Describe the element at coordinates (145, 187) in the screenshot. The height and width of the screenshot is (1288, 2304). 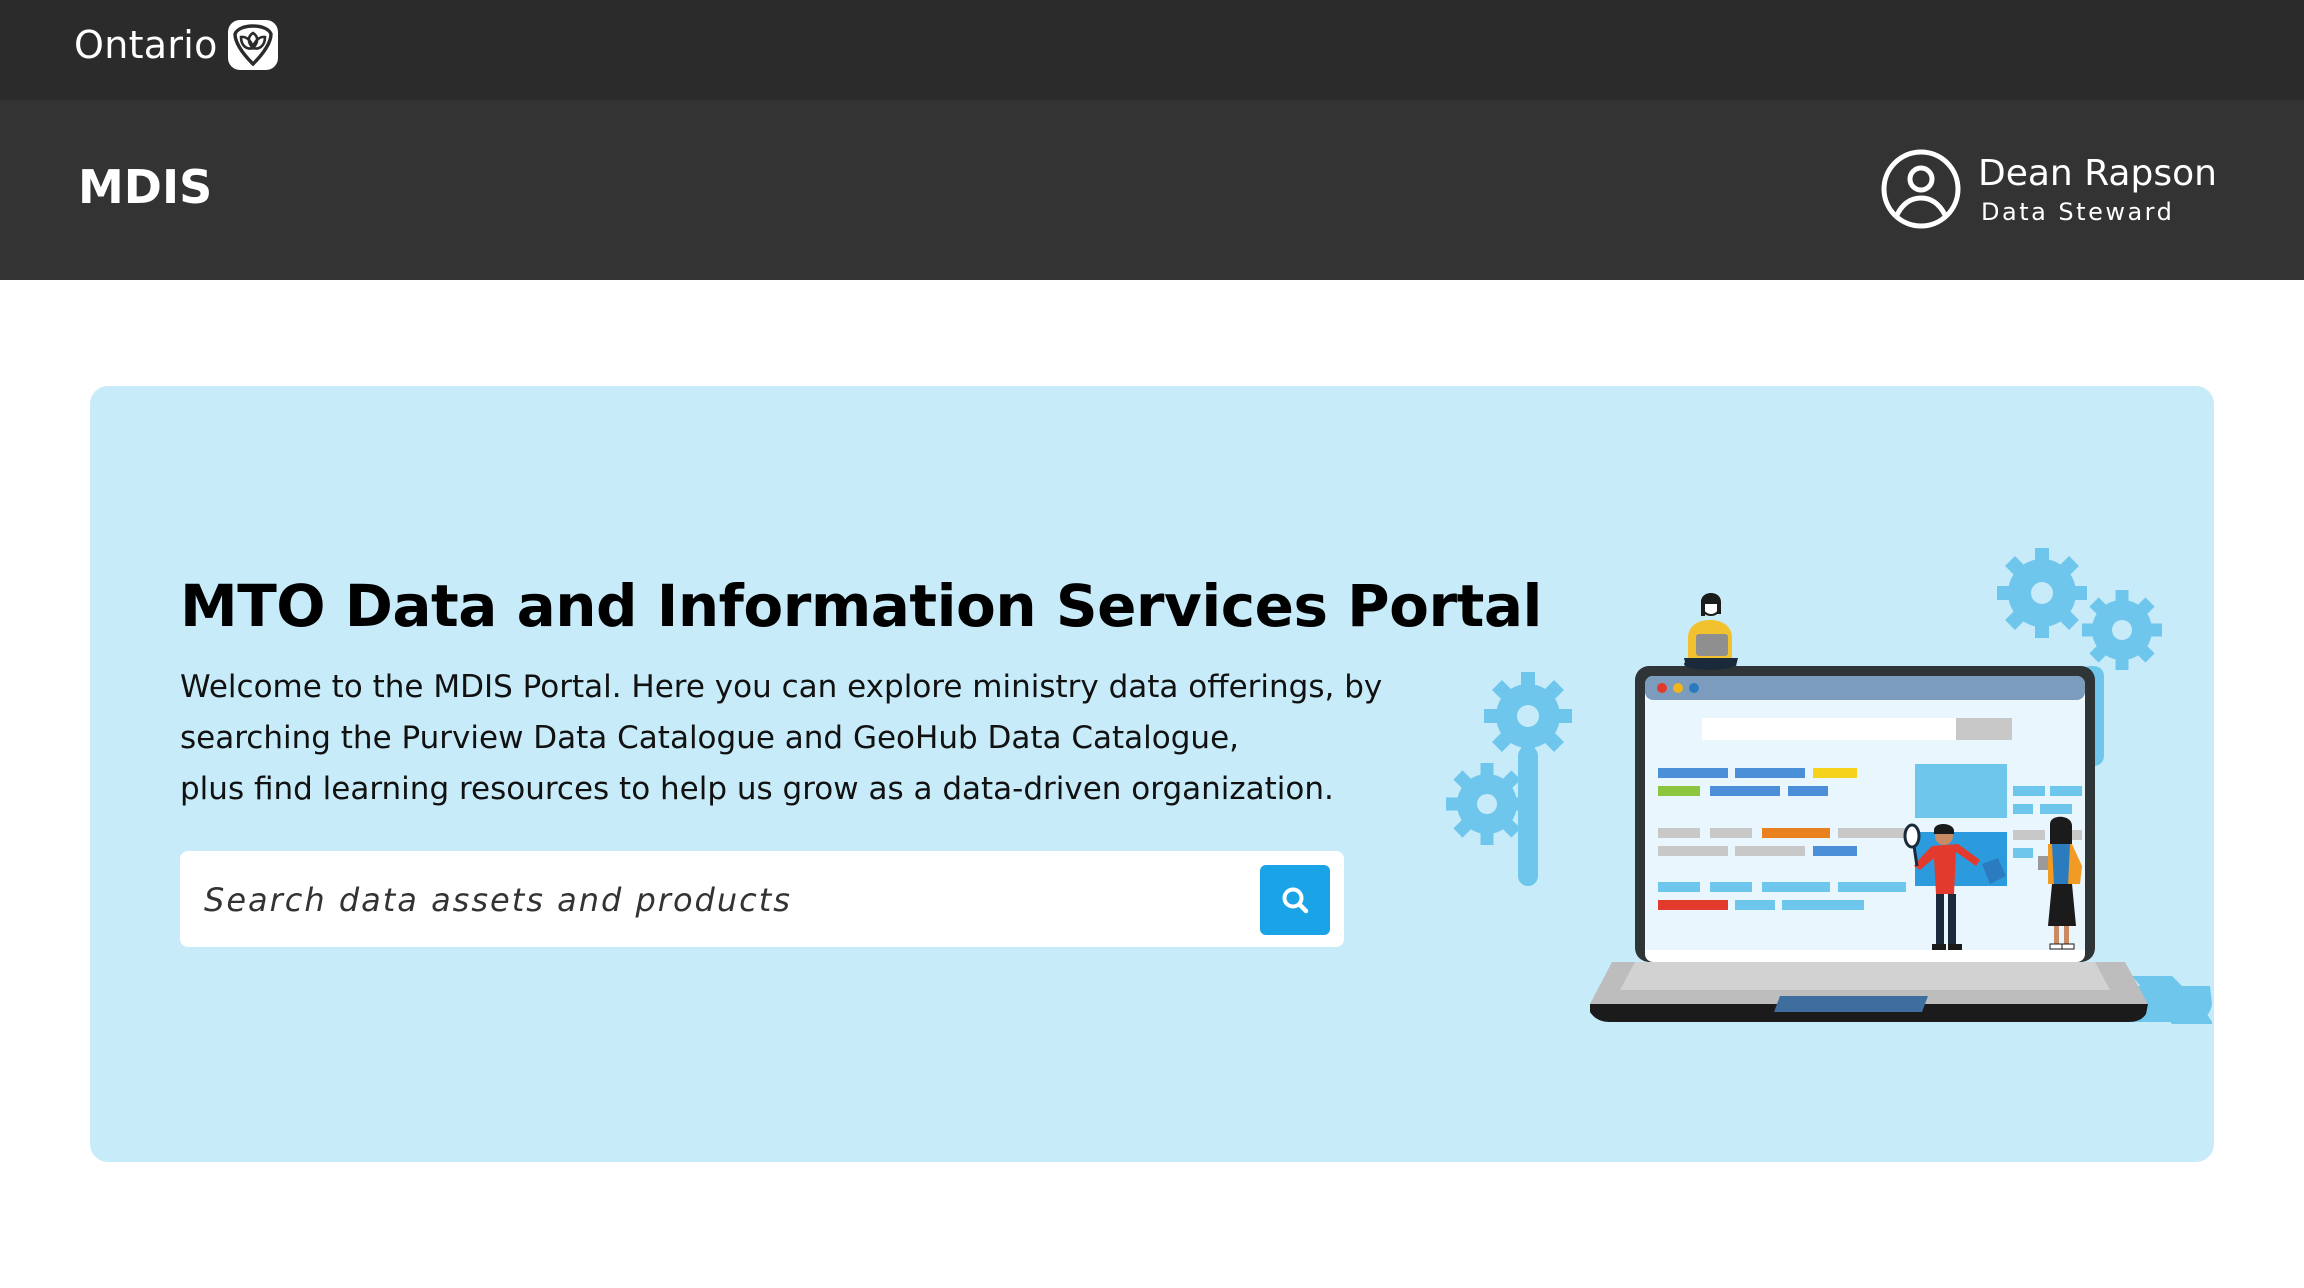
I see `app-name: MDIS` at that location.